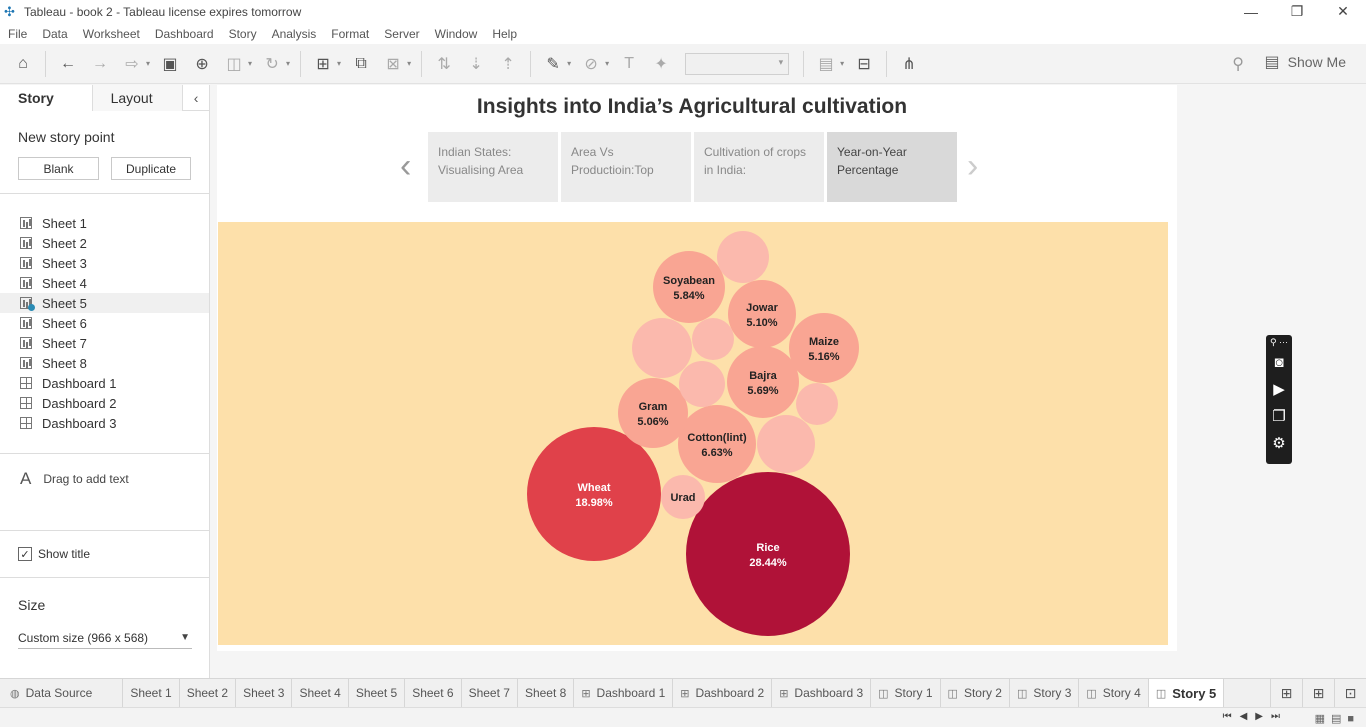 Image resolution: width=1366 pixels, height=727 pixels. I want to click on menu-file: File, so click(17, 34).